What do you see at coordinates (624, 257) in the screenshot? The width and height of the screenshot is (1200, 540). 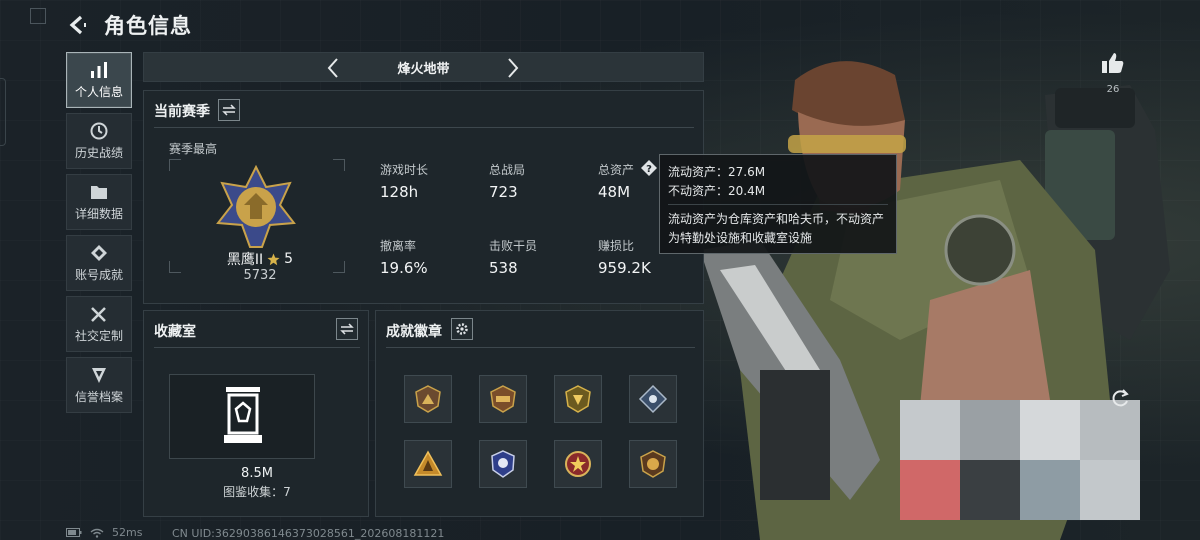 I see `stat-profit-loss-ratio: 赚损比 959.2K` at bounding box center [624, 257].